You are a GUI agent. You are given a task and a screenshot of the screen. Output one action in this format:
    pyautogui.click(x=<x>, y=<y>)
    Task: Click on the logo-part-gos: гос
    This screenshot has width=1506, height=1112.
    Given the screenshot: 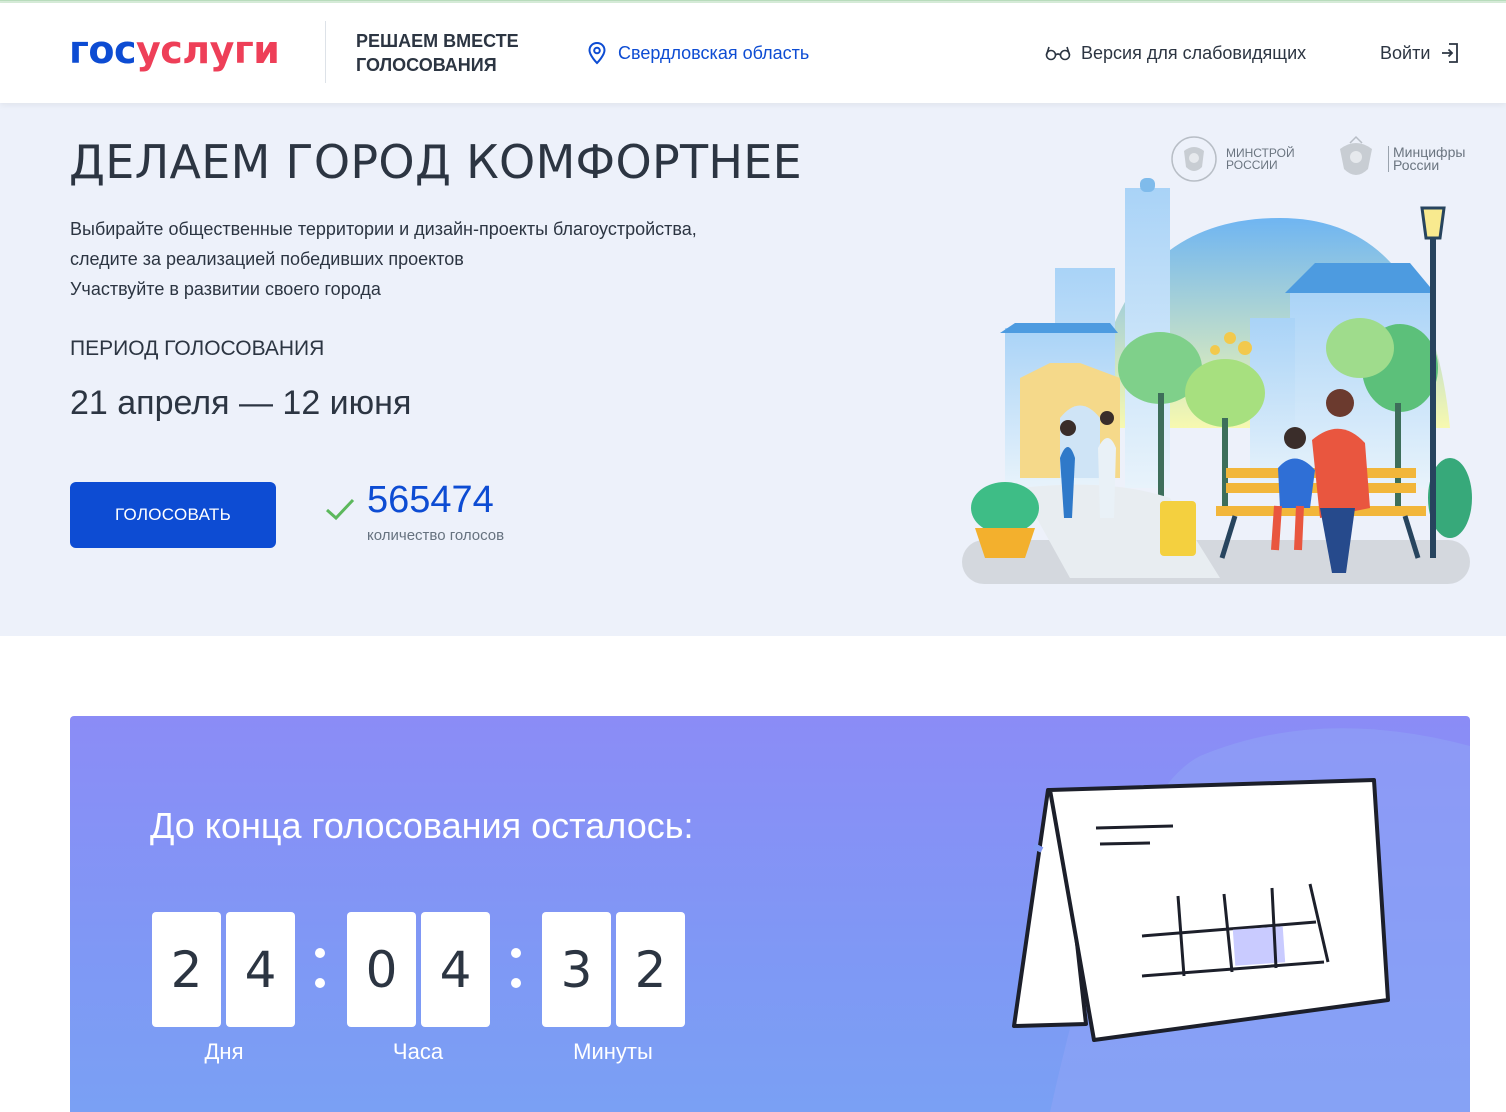 What is the action you would take?
    pyautogui.click(x=103, y=50)
    